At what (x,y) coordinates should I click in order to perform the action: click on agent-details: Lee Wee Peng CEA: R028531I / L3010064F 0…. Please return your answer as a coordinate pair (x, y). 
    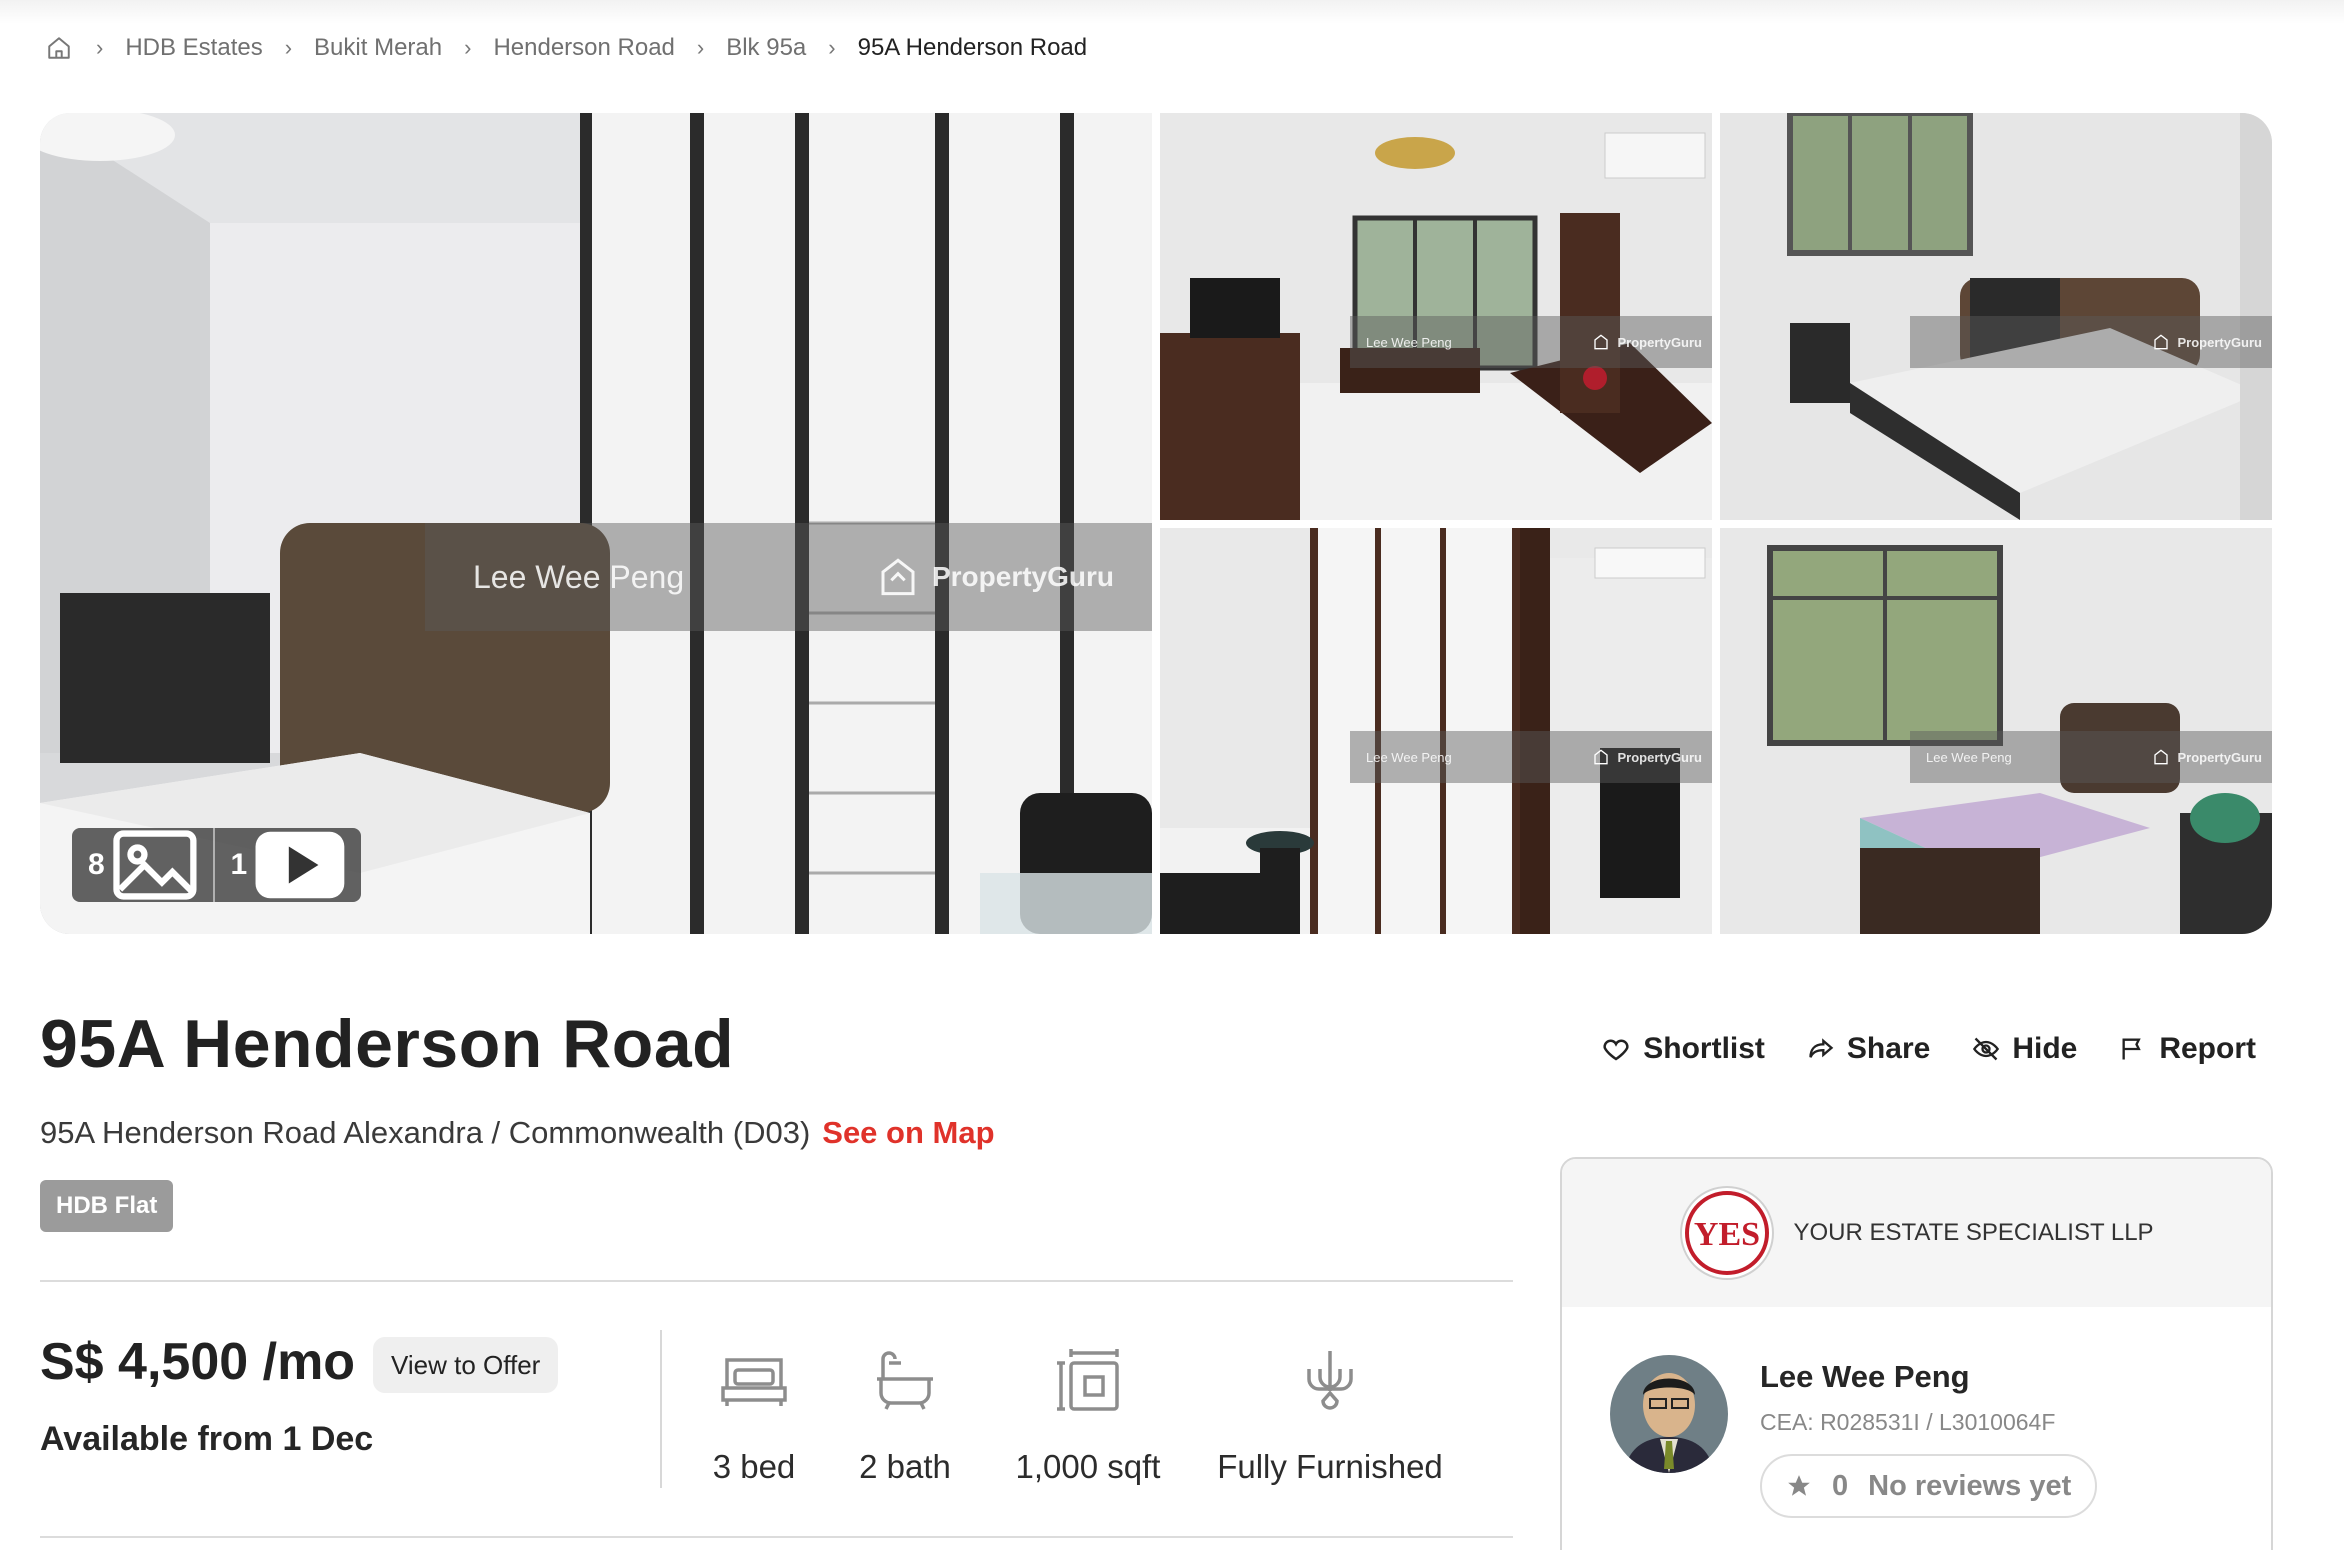
    Looking at the image, I should click on (1929, 1436).